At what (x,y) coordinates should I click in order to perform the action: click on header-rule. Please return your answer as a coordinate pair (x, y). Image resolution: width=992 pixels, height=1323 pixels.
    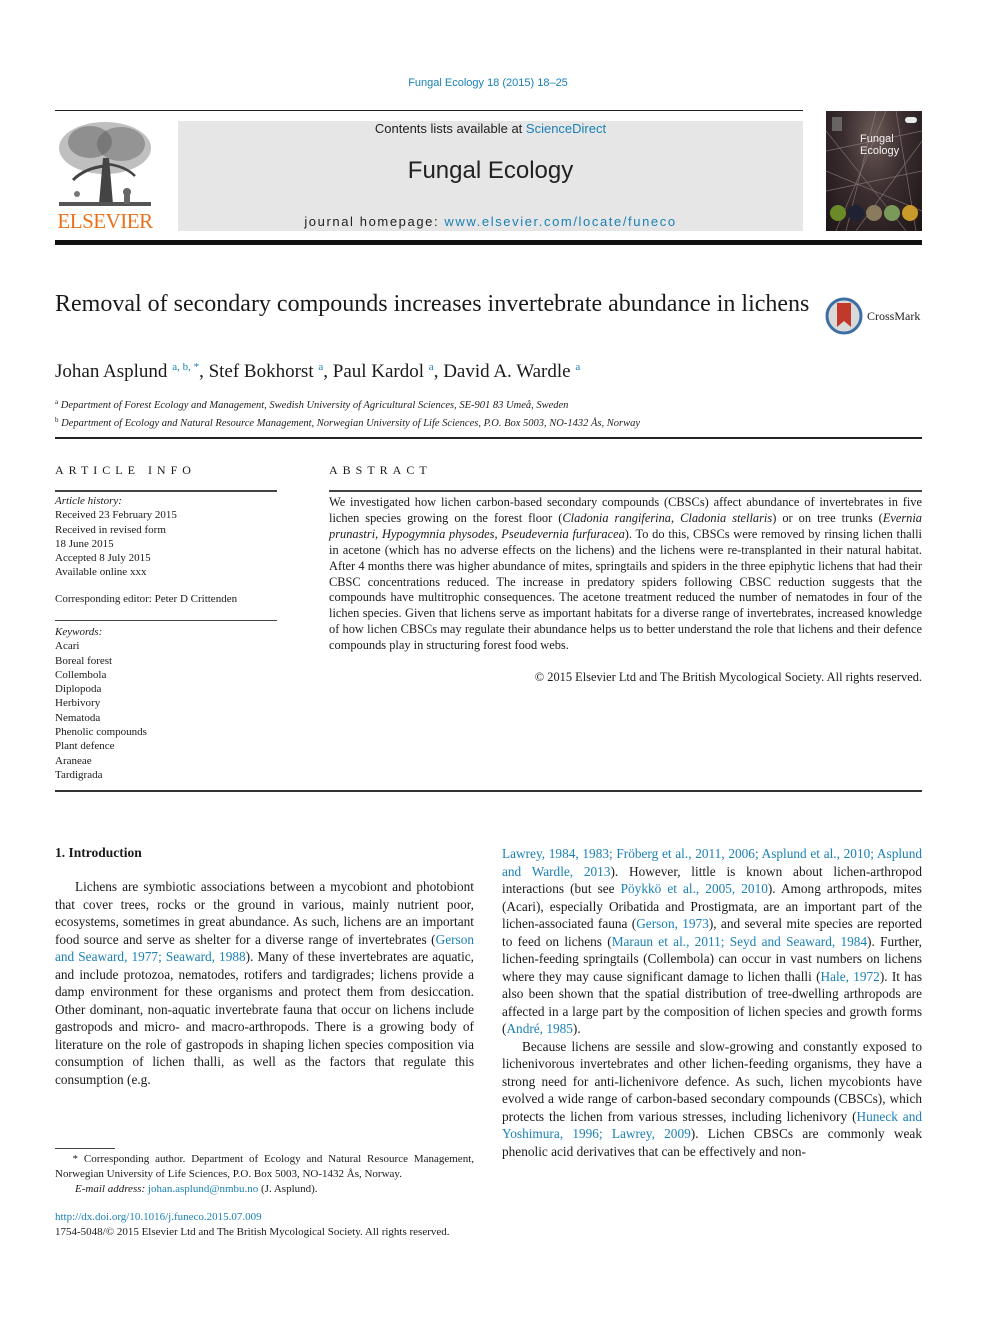
    Looking at the image, I should click on (429, 110).